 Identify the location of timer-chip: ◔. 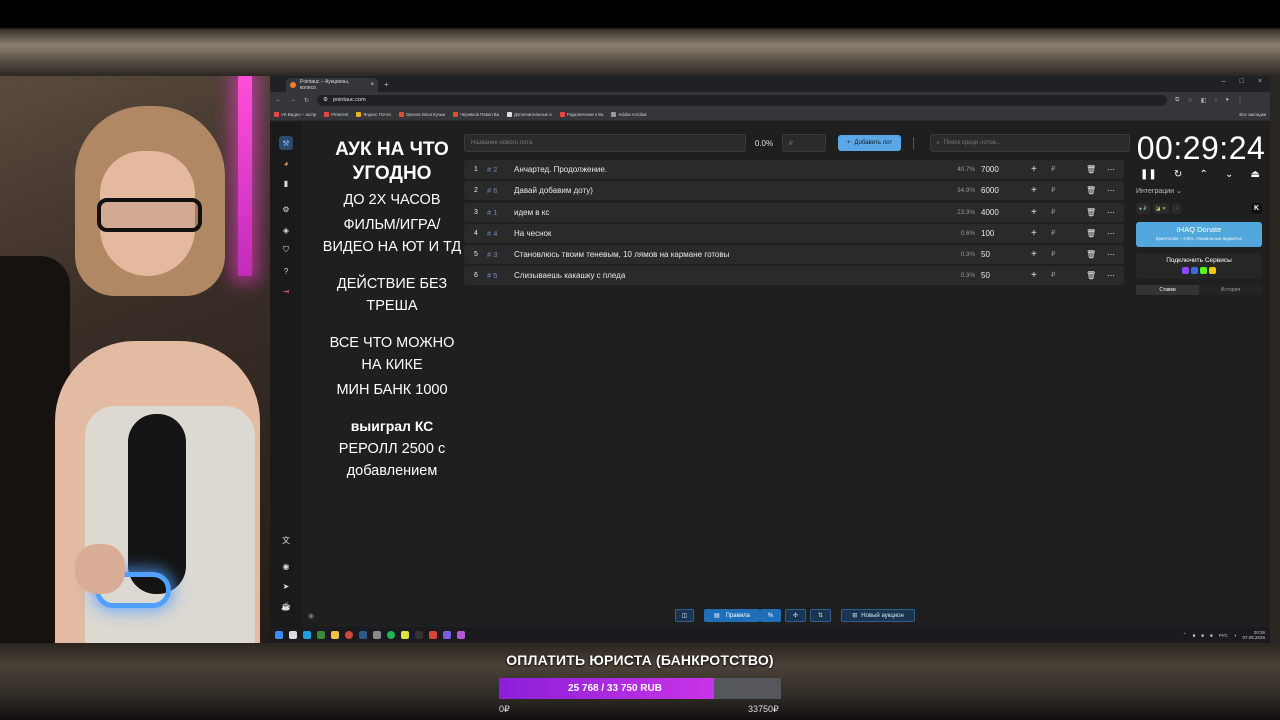
(1176, 208).